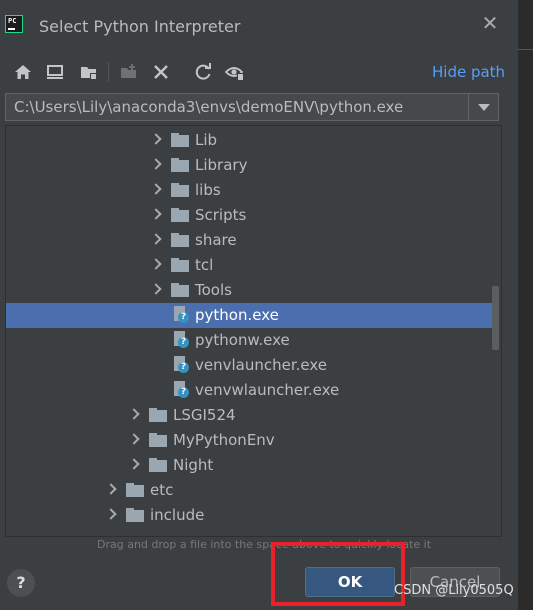 The width and height of the screenshot is (533, 610). What do you see at coordinates (221, 215) in the screenshot?
I see `tree-item-label: Scripts` at bounding box center [221, 215].